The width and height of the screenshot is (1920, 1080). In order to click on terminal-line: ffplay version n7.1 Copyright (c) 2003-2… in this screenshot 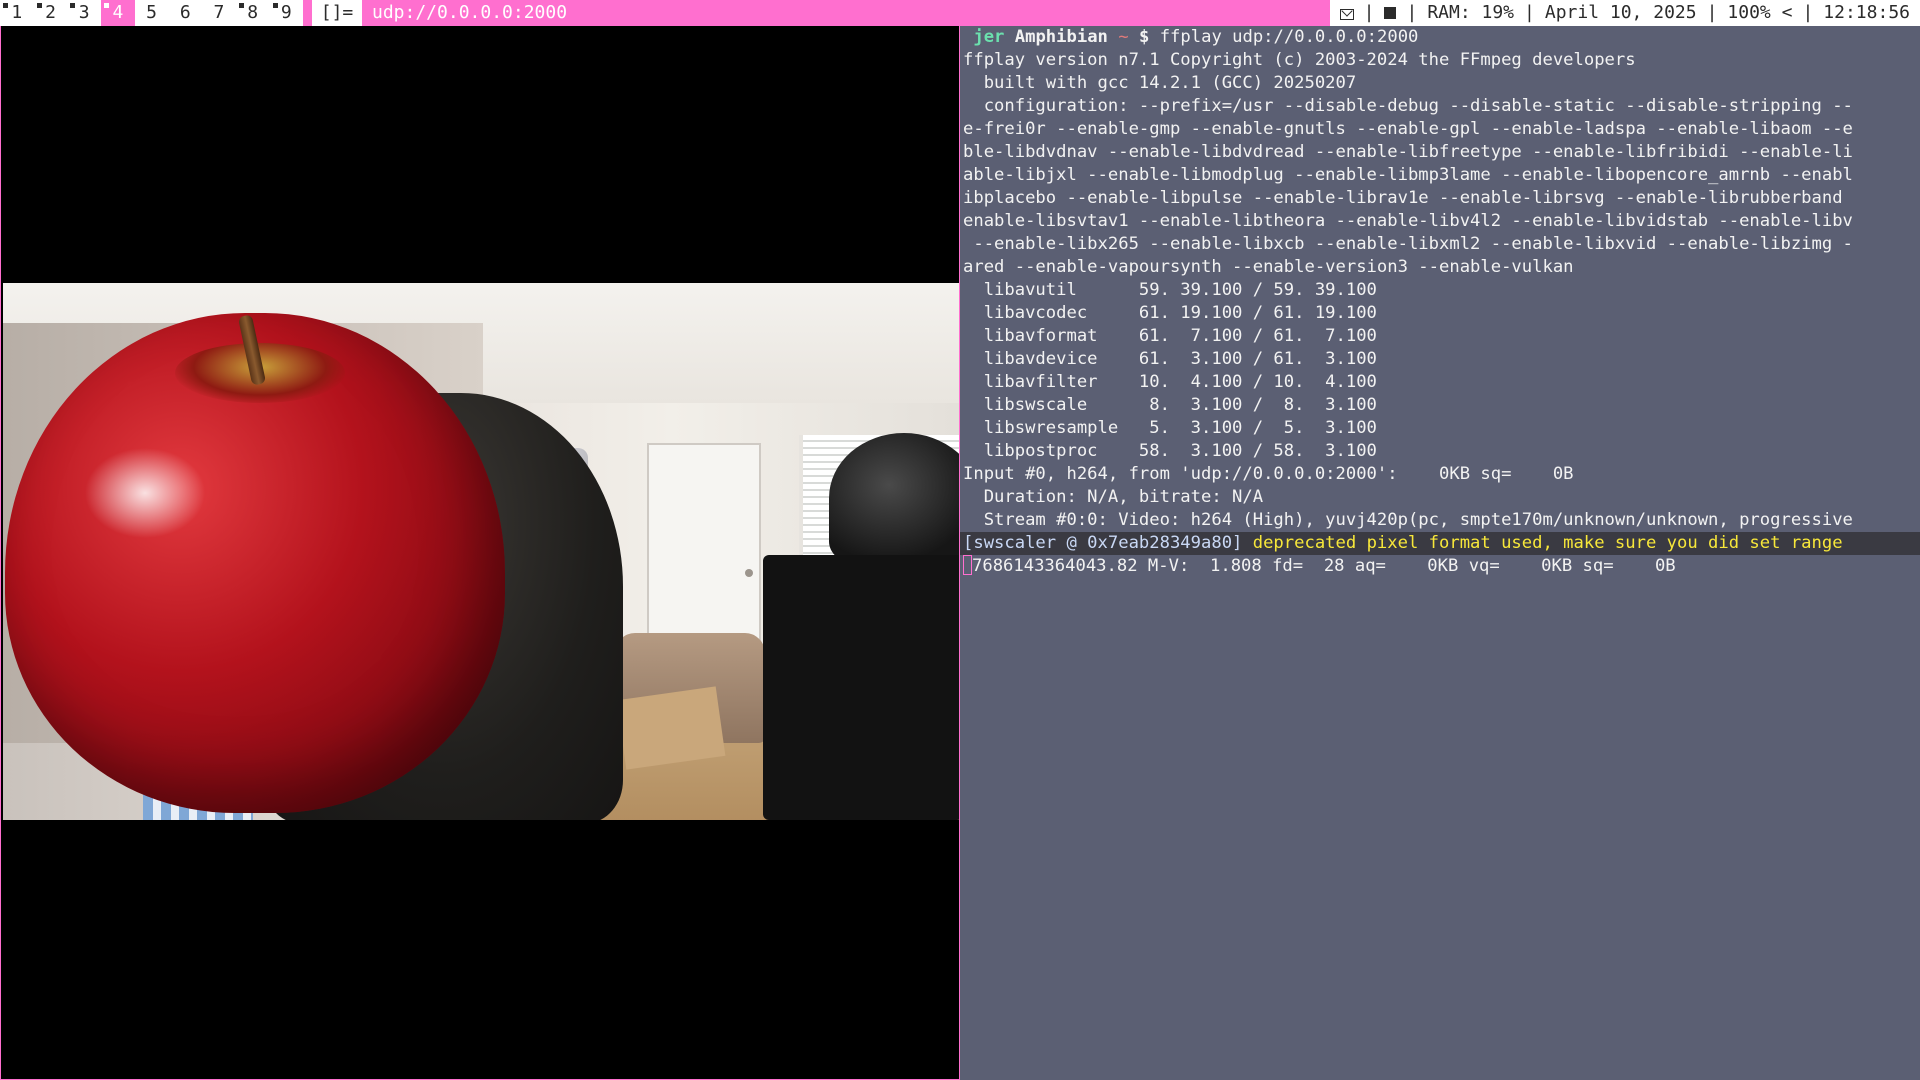, I will do `click(1299, 60)`.